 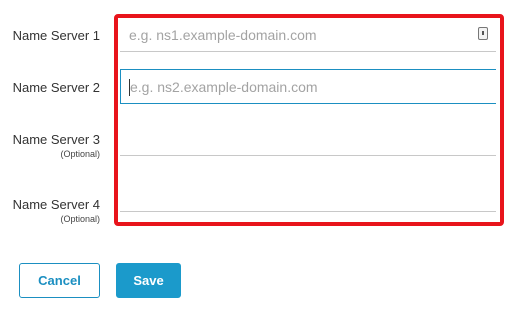 I want to click on name-server-3-label: Name Server 3 (Optional), so click(x=50, y=146).